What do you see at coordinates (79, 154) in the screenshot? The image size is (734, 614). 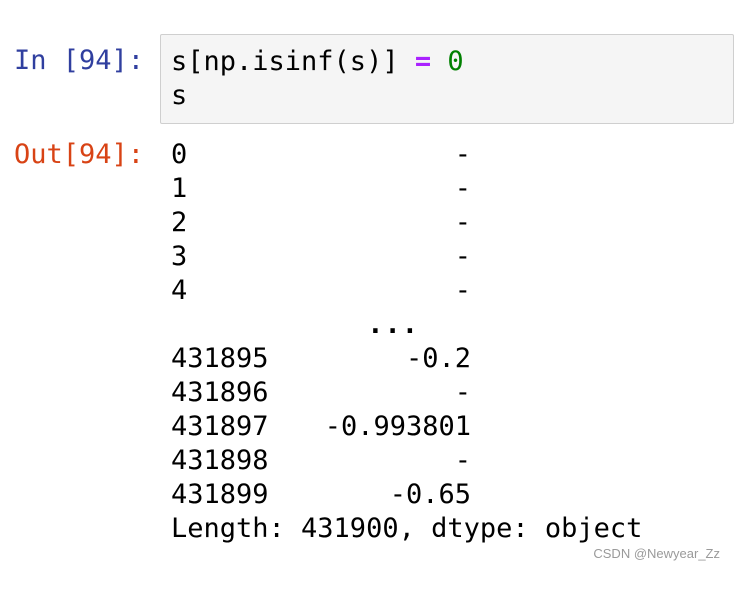 I see `output-prompt: Out[94]:` at bounding box center [79, 154].